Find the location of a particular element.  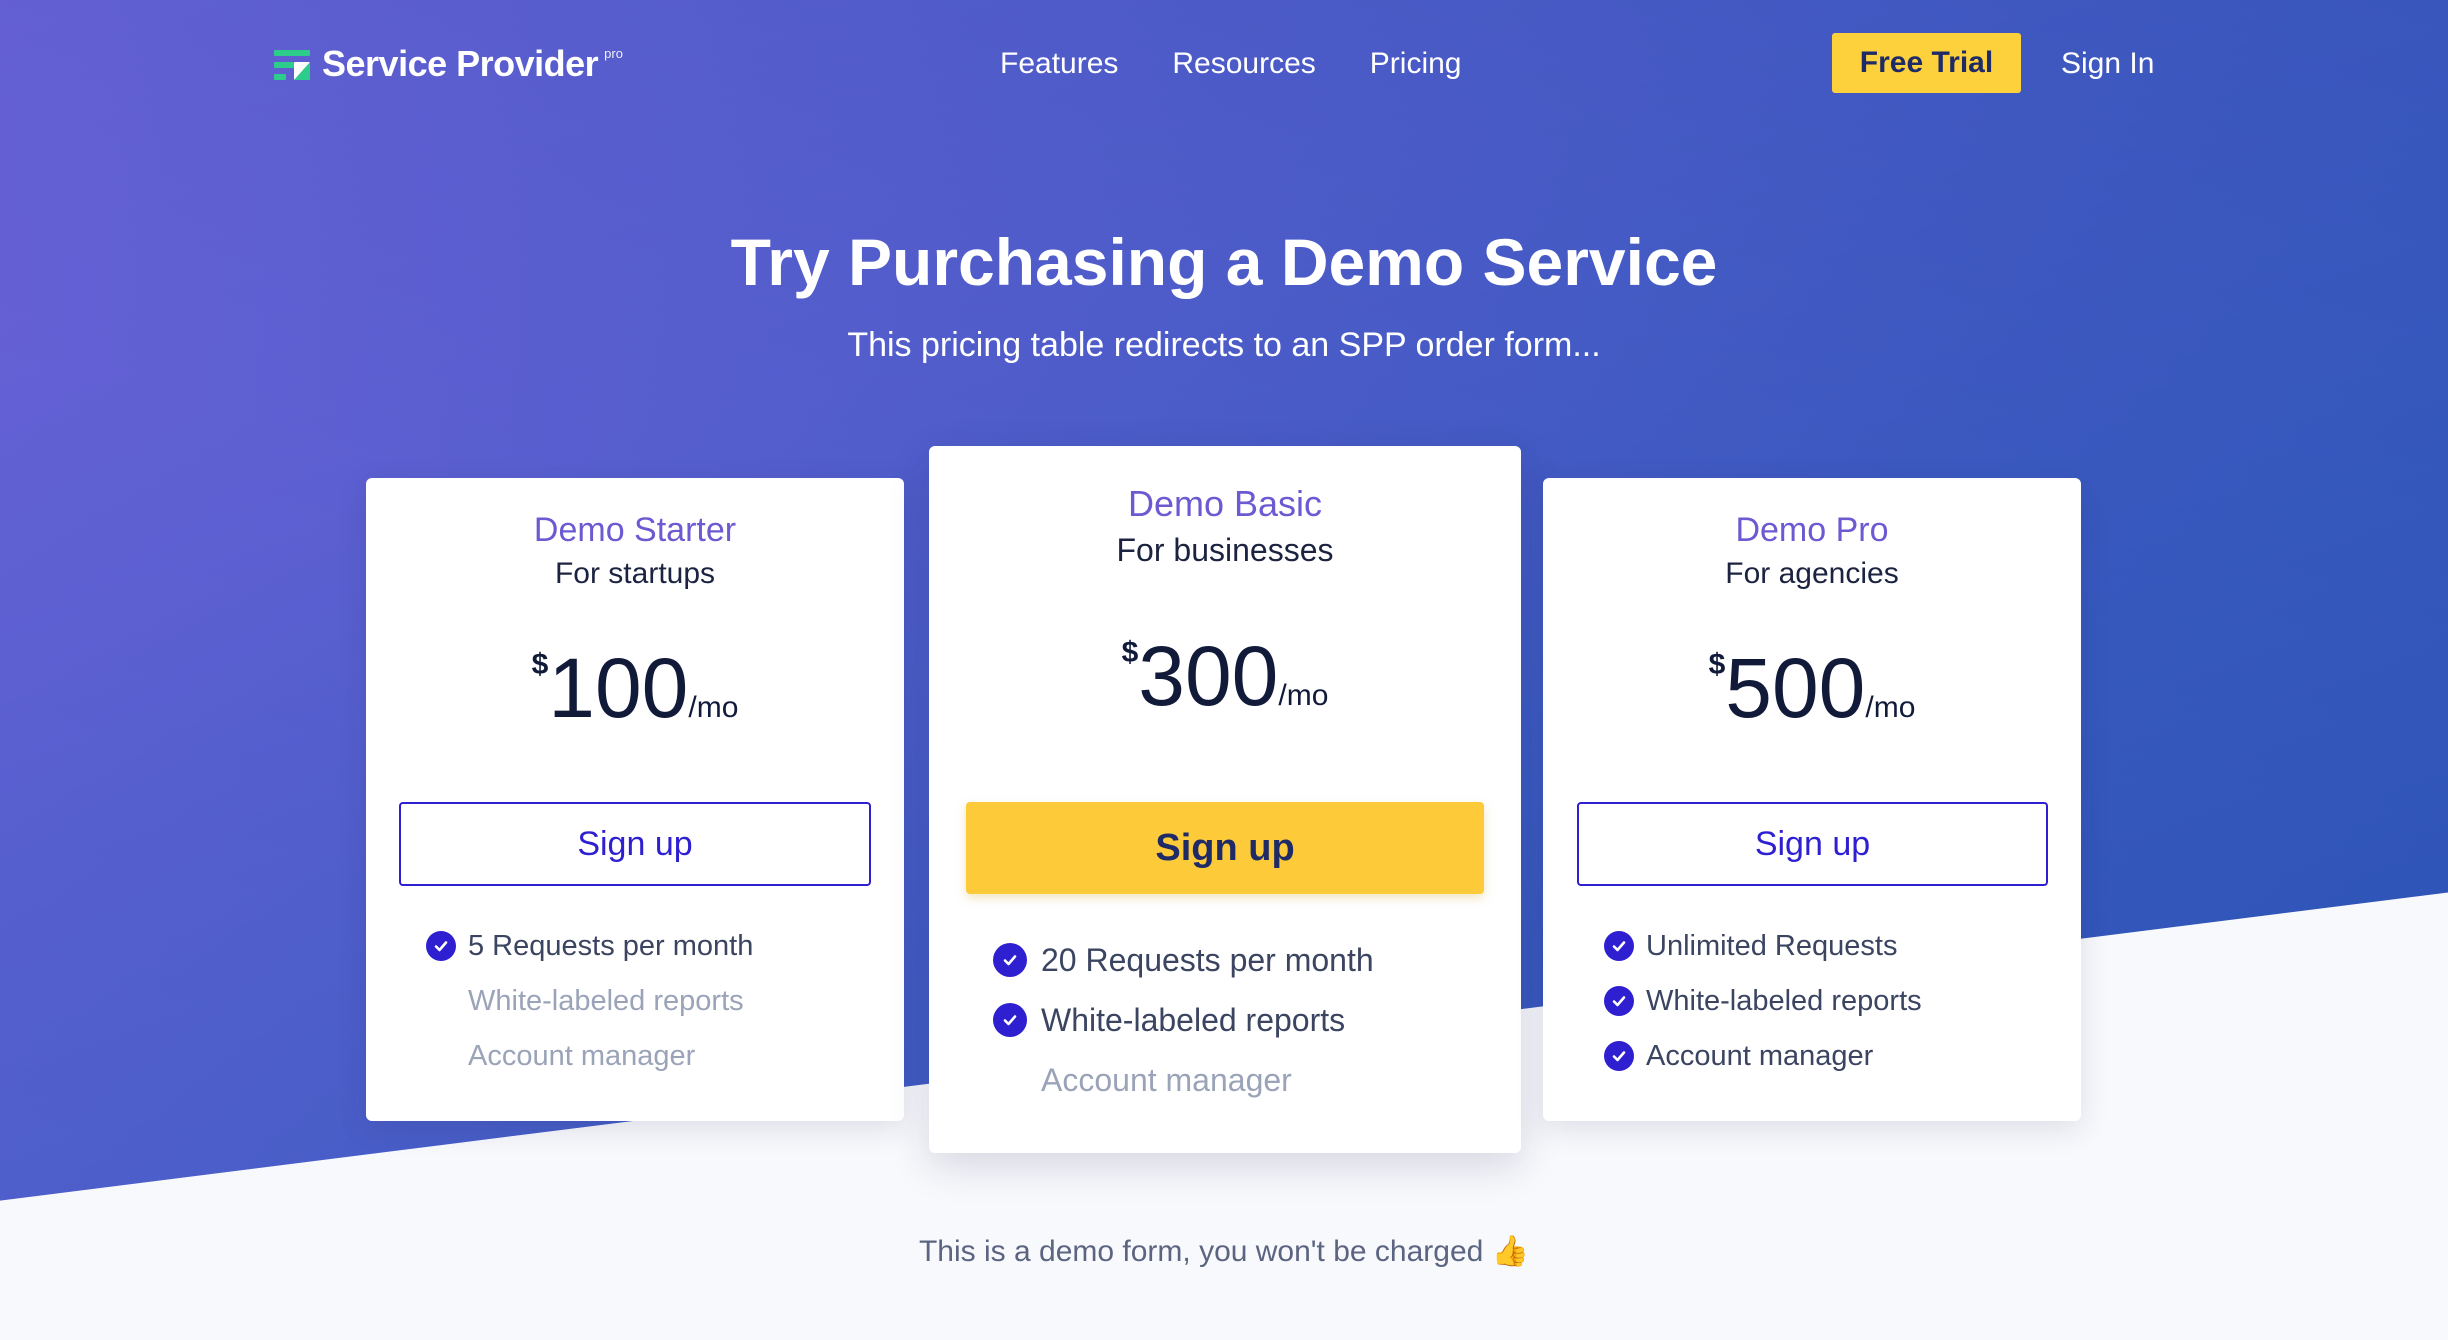

feature-text: 5 Requests per month is located at coordinates (611, 946).